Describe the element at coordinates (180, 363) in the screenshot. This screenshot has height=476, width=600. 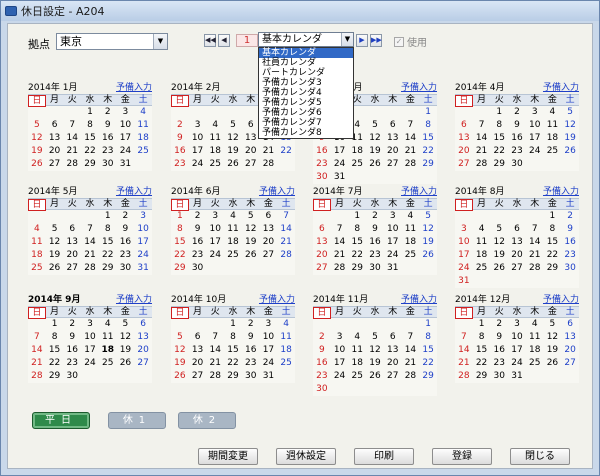
I see `day-cell: 19` at that location.